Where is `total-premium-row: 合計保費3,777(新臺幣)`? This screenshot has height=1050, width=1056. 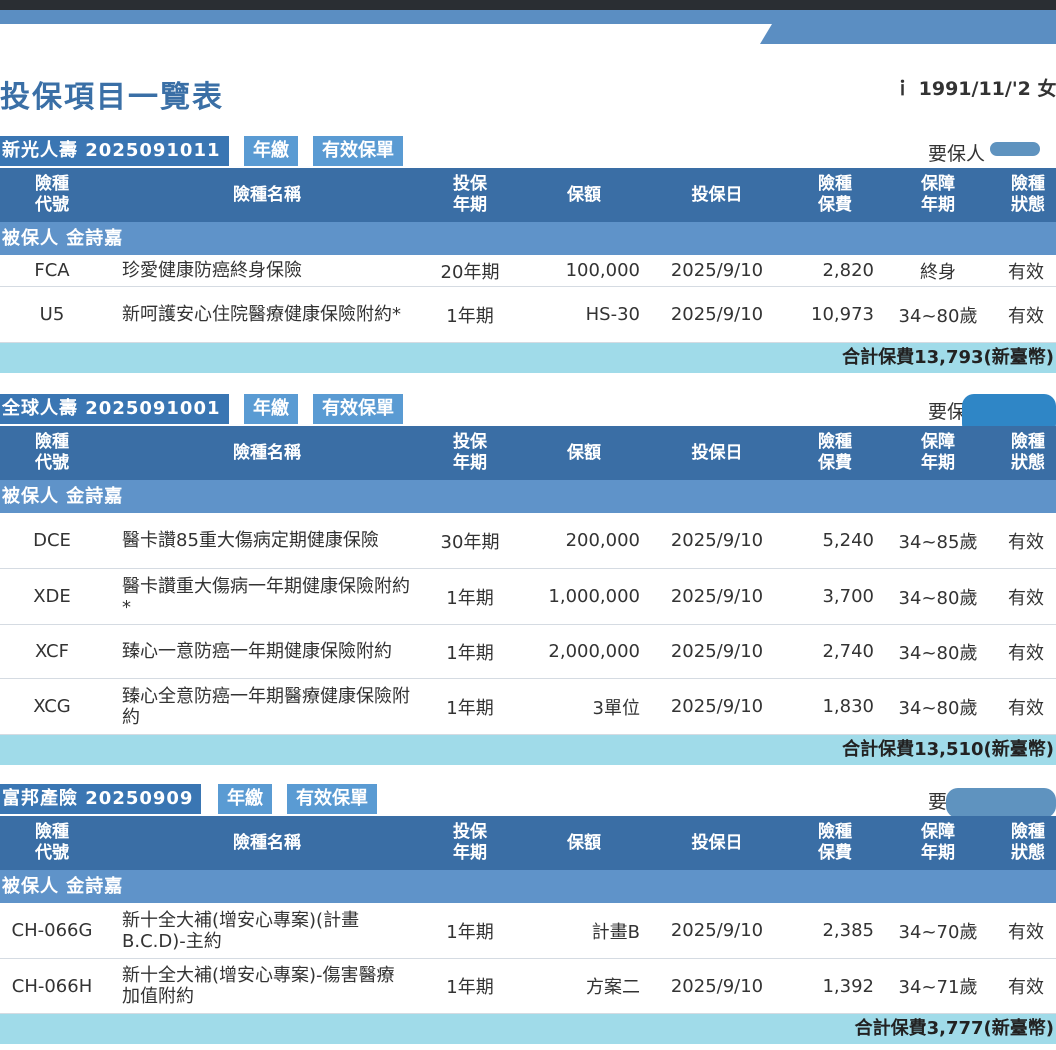 total-premium-row: 合計保費3,777(新臺幣) is located at coordinates (528, 1029).